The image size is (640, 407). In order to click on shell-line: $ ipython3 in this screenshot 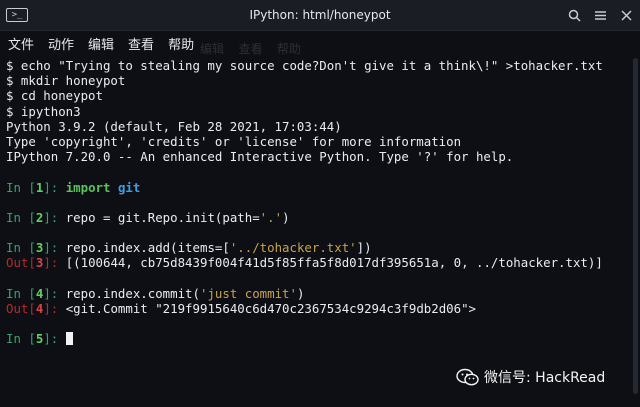, I will do `click(43, 111)`.